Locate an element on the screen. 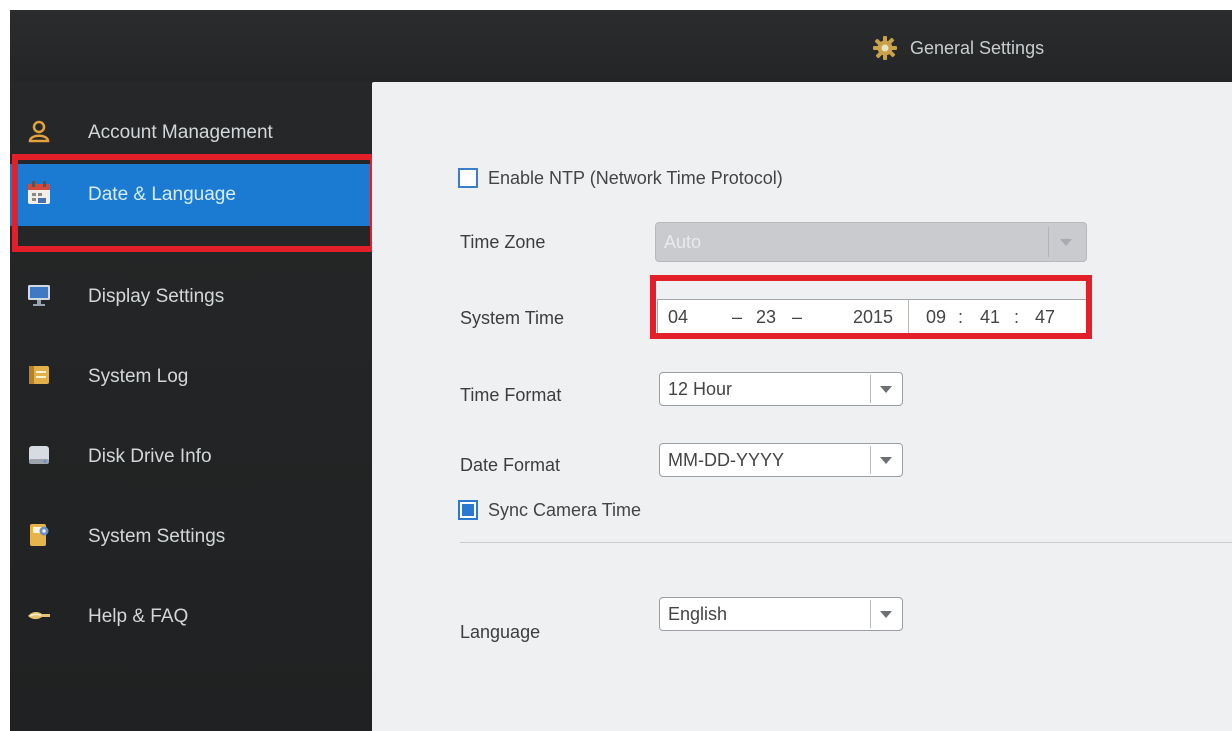 The height and width of the screenshot is (731, 1232). sidebar-item-label: Disk Drive Info is located at coordinates (150, 456).